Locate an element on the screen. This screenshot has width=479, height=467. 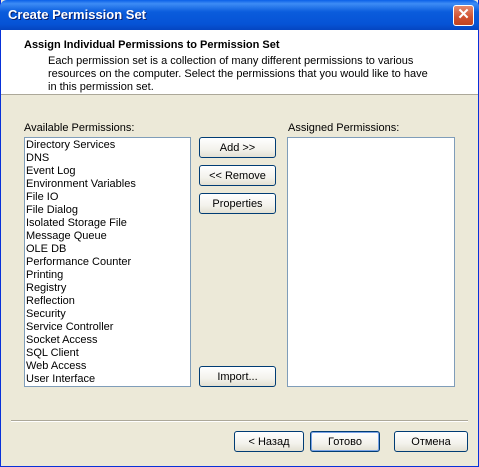
permission-list-item: File IO is located at coordinates (107, 197).